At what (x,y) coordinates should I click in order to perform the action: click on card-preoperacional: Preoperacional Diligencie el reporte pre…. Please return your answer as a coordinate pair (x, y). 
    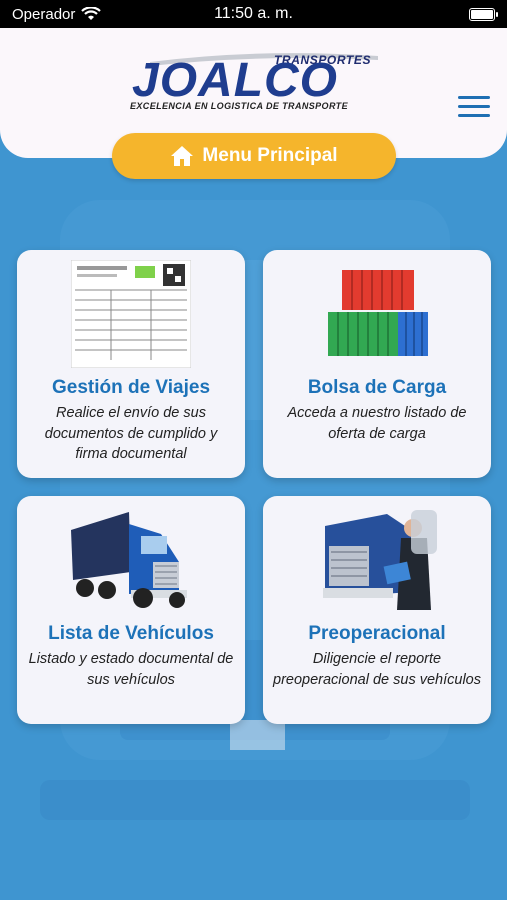
    Looking at the image, I should click on (377, 610).